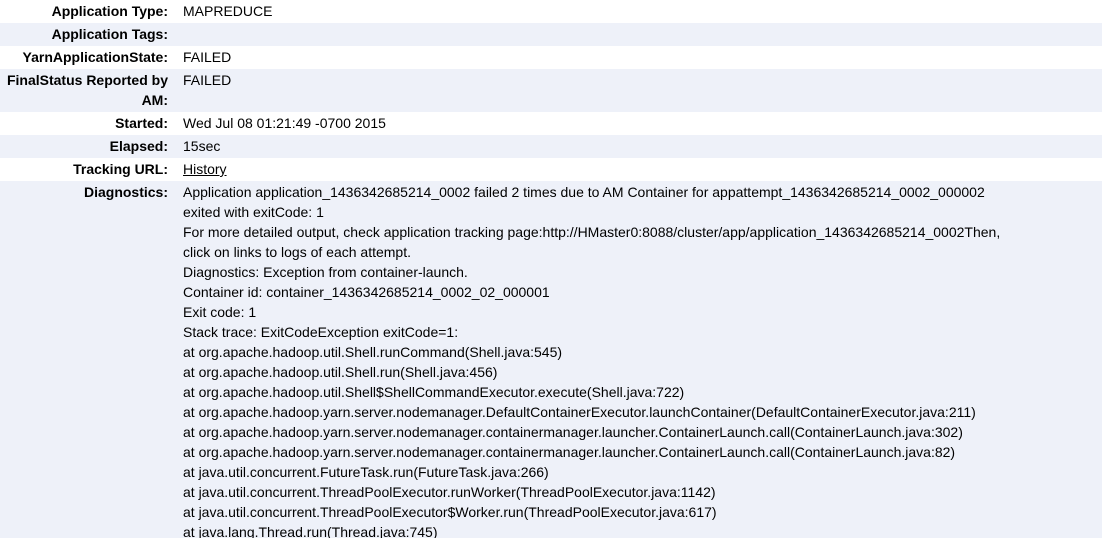 The height and width of the screenshot is (538, 1102). Describe the element at coordinates (284, 123) in the screenshot. I see `started-value: Wed Jul 08 01:21:49 -0700 2015` at that location.